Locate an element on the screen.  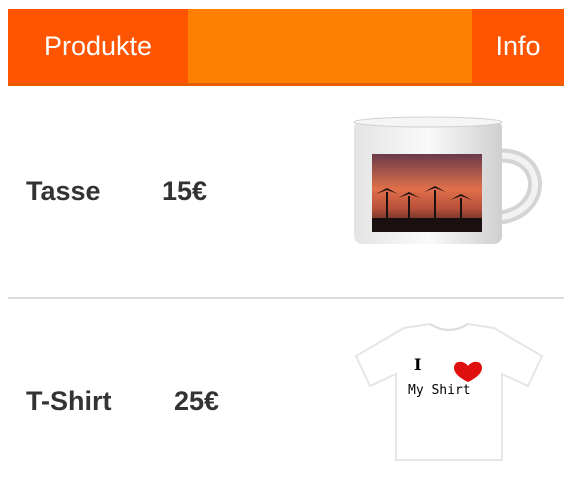
tab-products: Produkte is located at coordinates (98, 46).